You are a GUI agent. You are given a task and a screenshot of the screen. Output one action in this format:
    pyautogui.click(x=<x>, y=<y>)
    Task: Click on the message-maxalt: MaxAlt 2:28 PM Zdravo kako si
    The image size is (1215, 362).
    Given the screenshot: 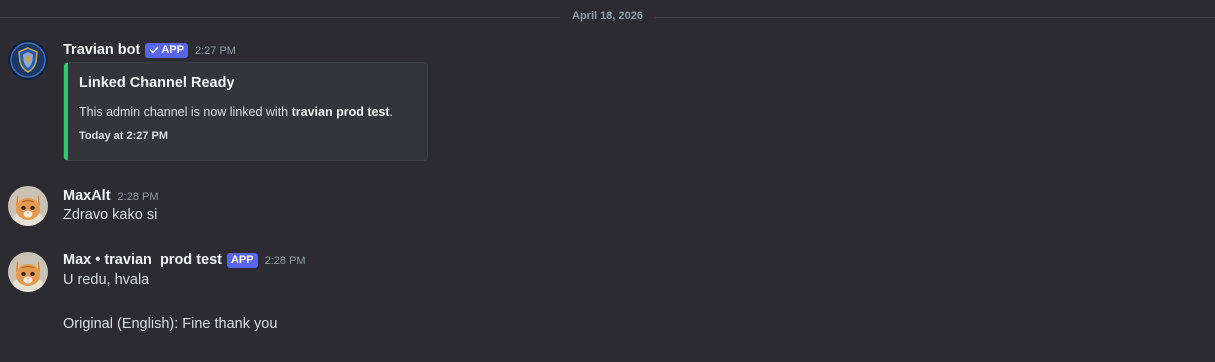 What is the action you would take?
    pyautogui.click(x=607, y=207)
    